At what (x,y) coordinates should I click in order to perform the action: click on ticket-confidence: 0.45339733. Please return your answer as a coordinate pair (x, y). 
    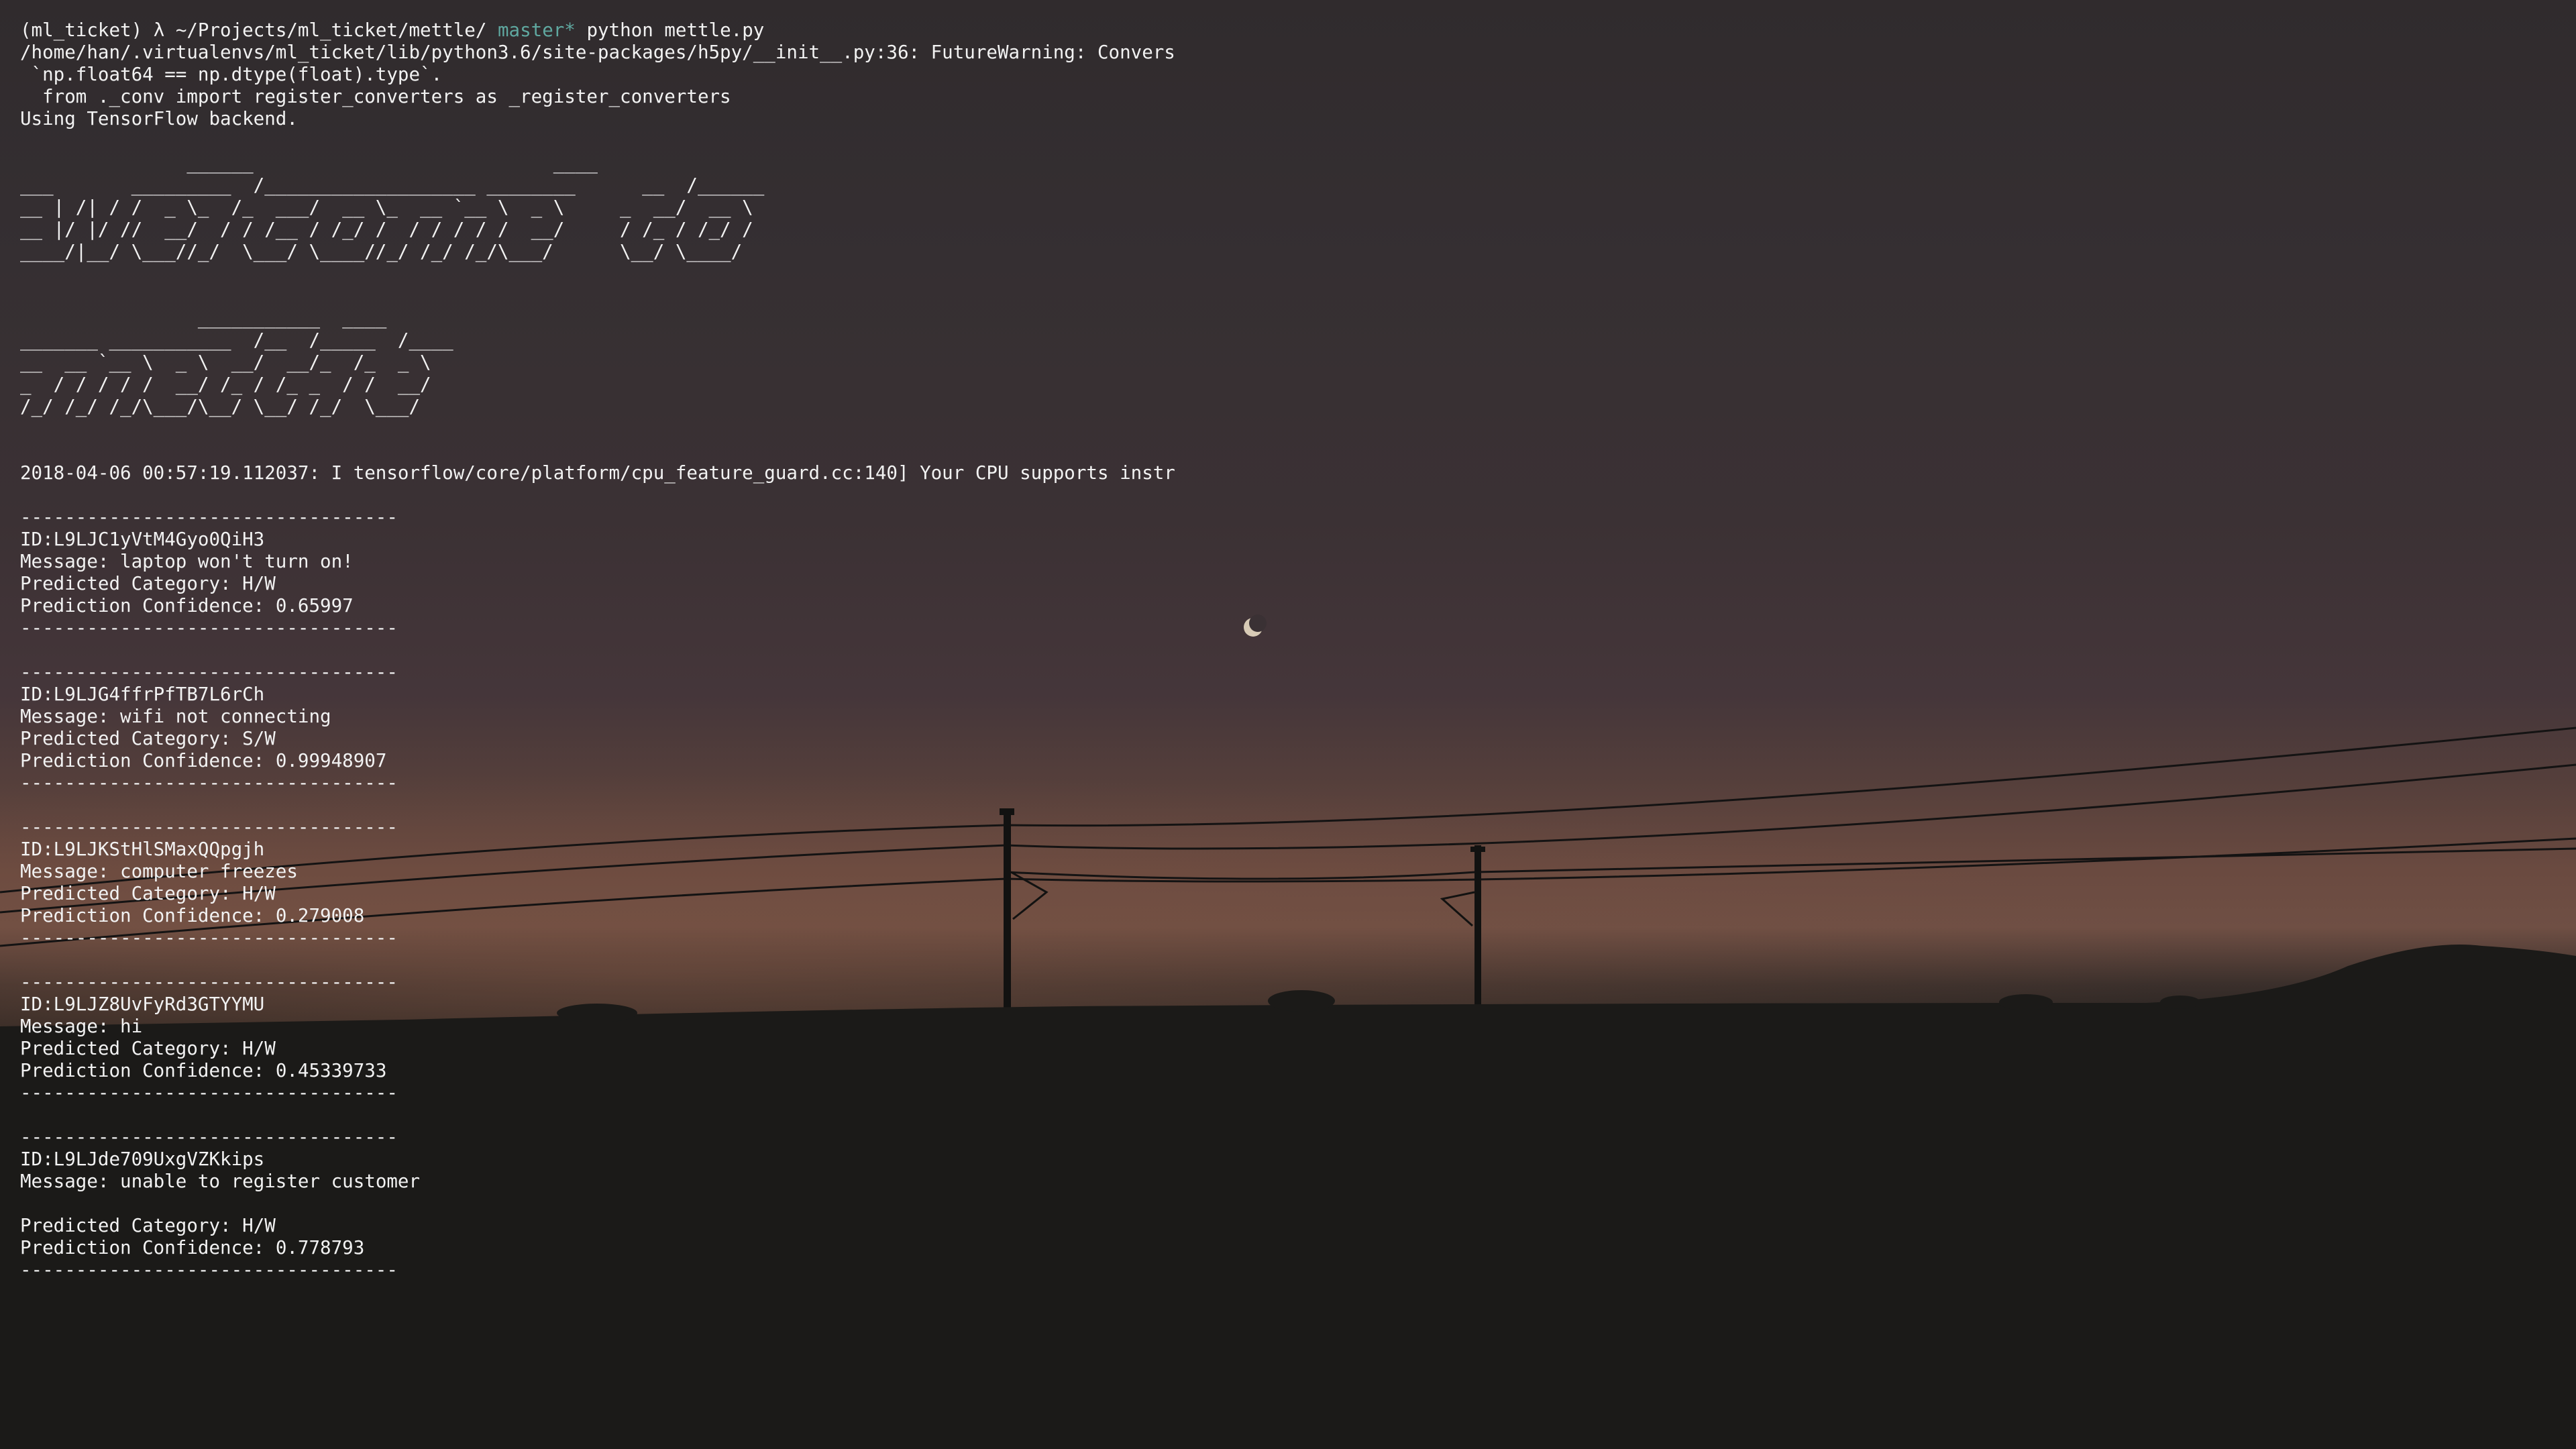
    Looking at the image, I should click on (331, 1070).